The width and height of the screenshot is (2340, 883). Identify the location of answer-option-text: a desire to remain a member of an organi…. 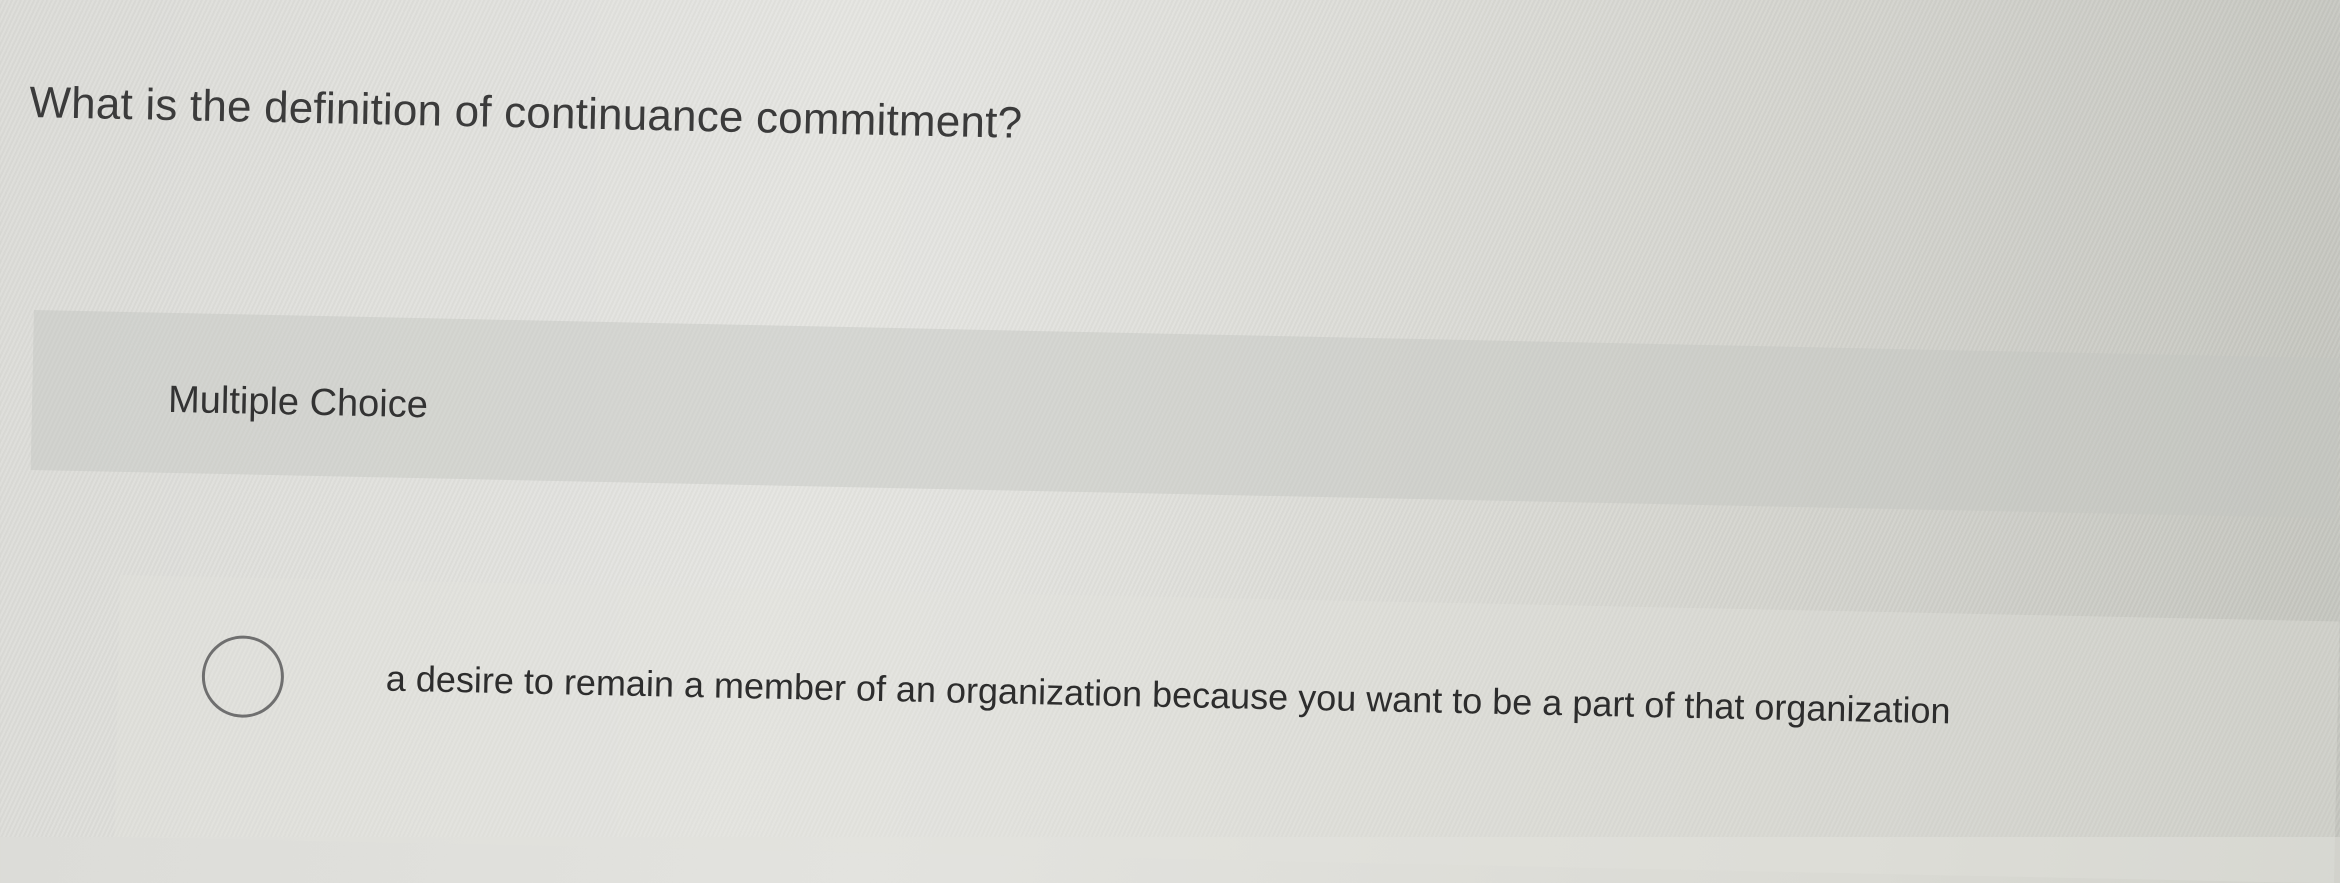
(1168, 694).